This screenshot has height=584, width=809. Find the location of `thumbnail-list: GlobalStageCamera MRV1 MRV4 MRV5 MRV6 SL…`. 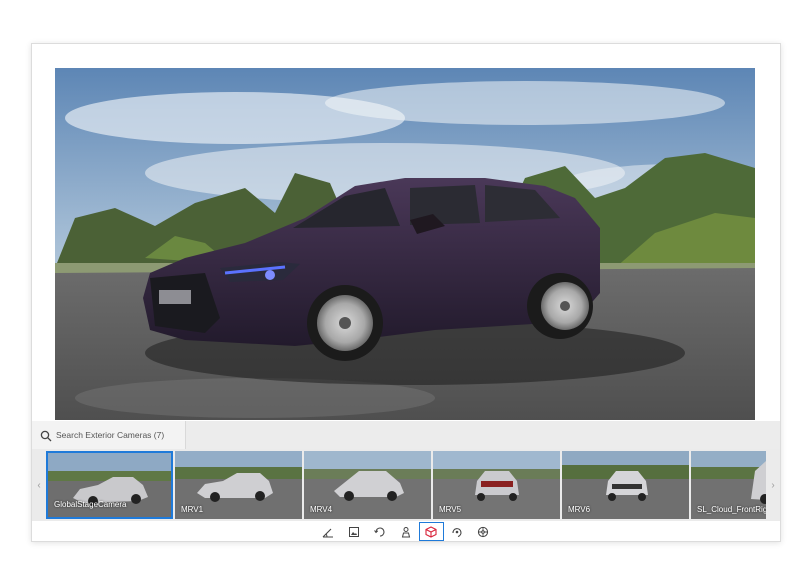

thumbnail-list: GlobalStageCamera MRV1 MRV4 MRV5 MRV6 SL… is located at coordinates (406, 485).